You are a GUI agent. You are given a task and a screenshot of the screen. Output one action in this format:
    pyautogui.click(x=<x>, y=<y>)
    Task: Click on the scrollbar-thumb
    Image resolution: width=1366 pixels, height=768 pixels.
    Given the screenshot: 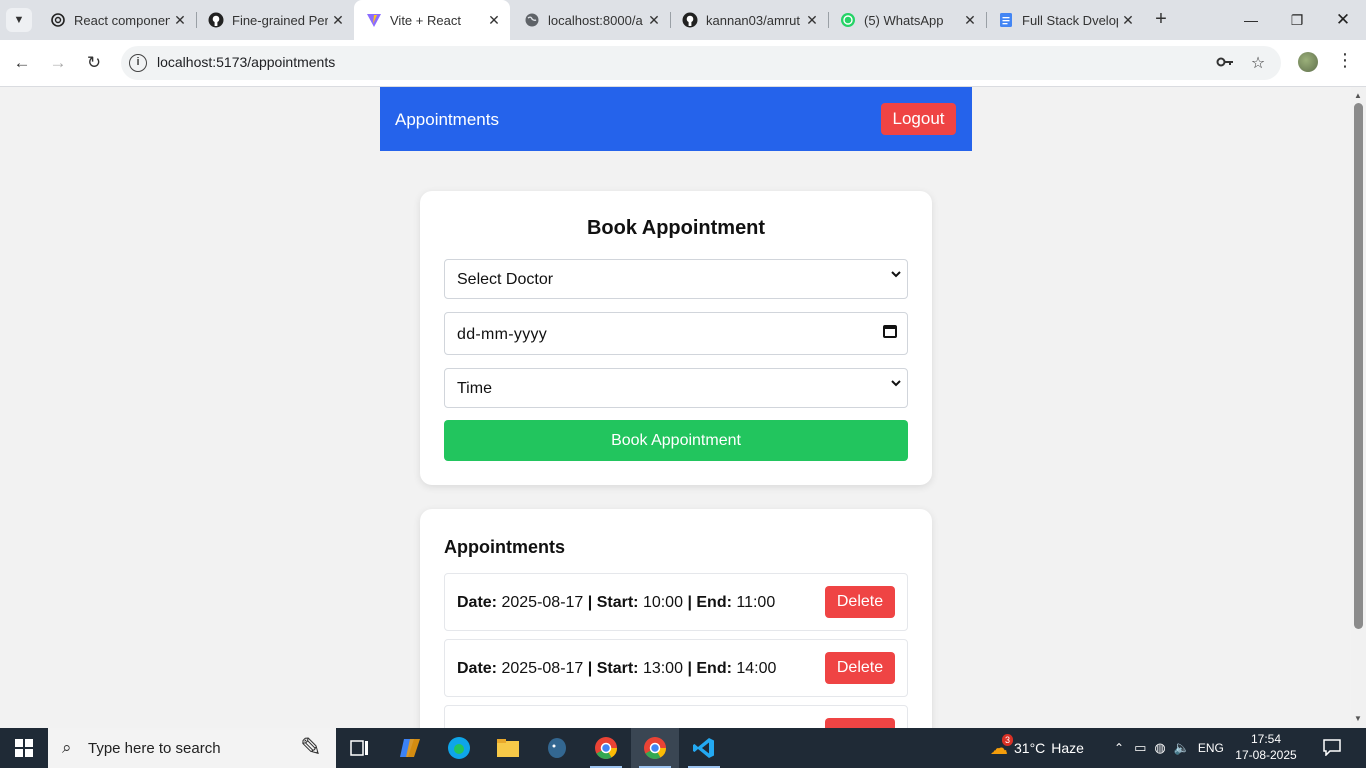 What is the action you would take?
    pyautogui.click(x=1358, y=366)
    